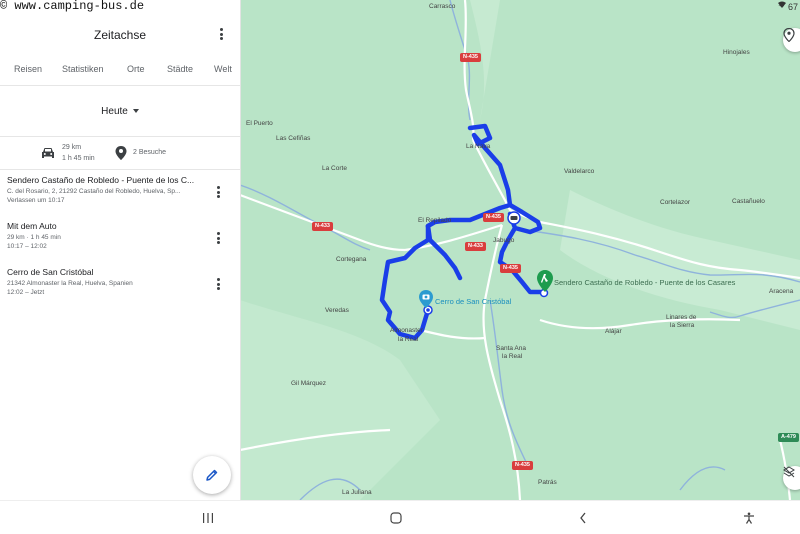 The image size is (800, 534). What do you see at coordinates (473, 301) in the screenshot?
I see `poi-label-end: Cerro de San Cristóbal` at bounding box center [473, 301].